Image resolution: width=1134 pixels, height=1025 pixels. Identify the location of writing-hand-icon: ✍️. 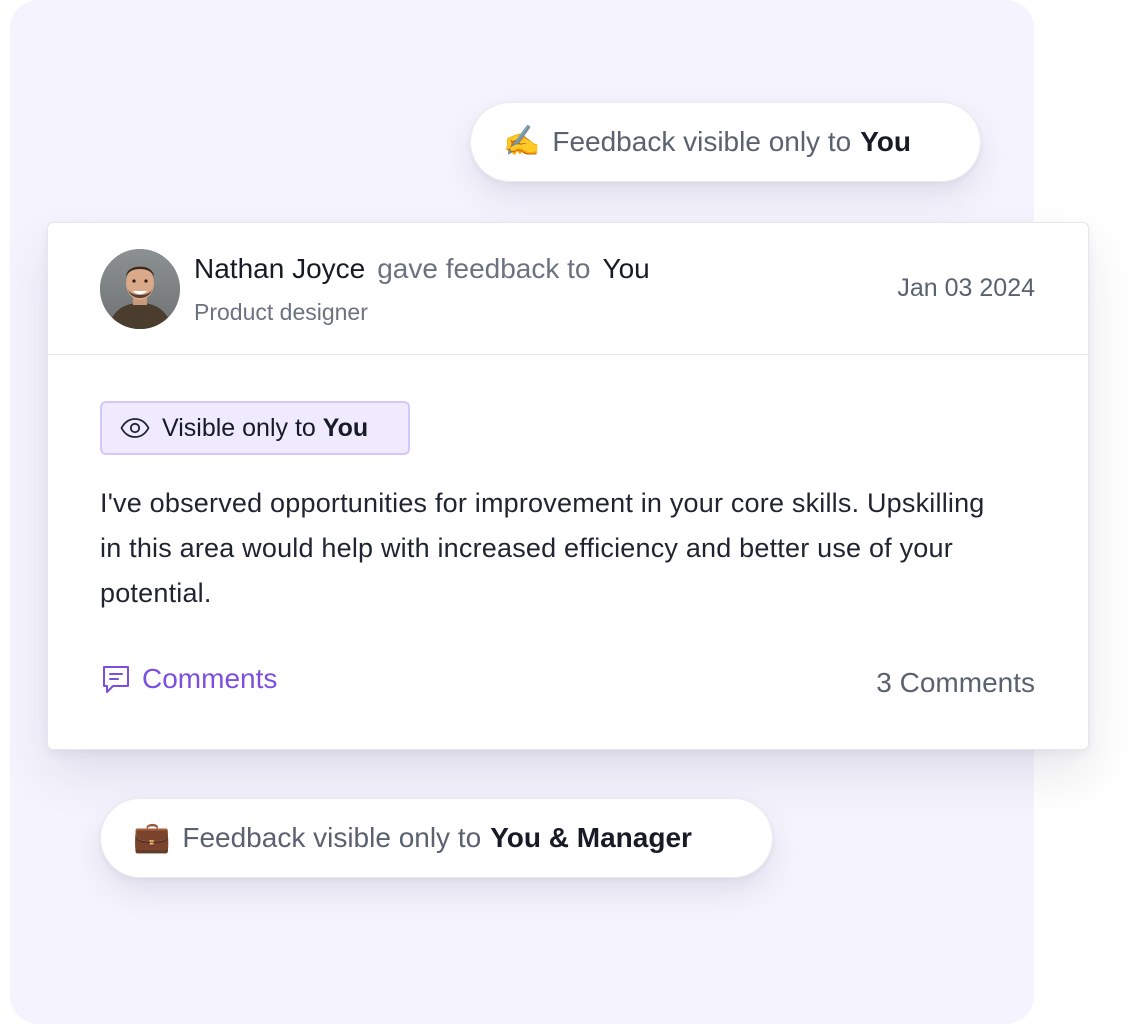
(522, 141).